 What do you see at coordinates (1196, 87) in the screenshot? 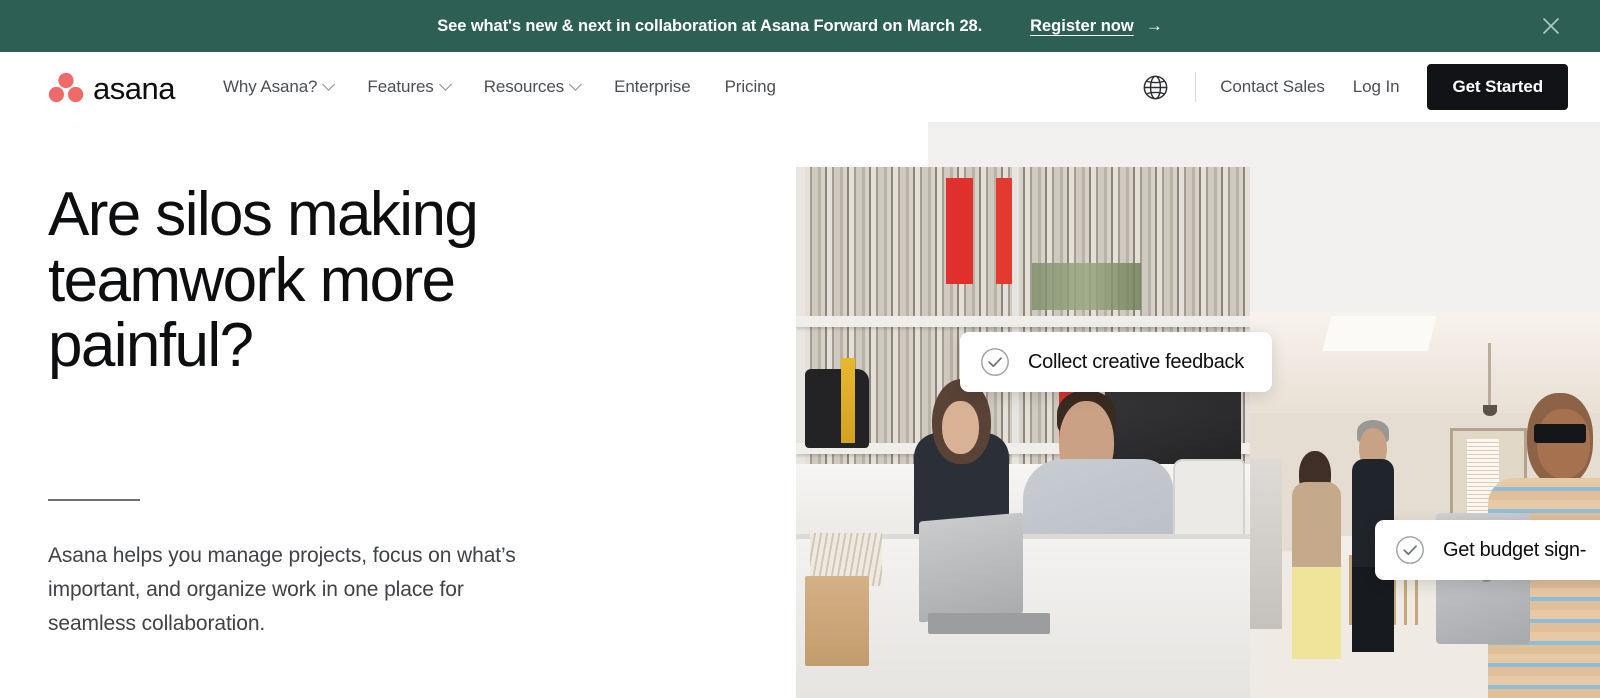
I see `nav-divider` at bounding box center [1196, 87].